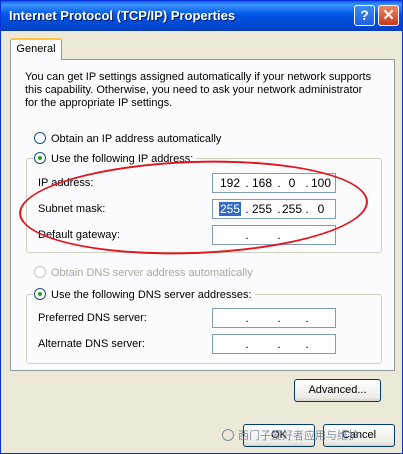 This screenshot has height=454, width=403. I want to click on window-title: Internet Protocol (TCP/IP) Properties, so click(122, 15).